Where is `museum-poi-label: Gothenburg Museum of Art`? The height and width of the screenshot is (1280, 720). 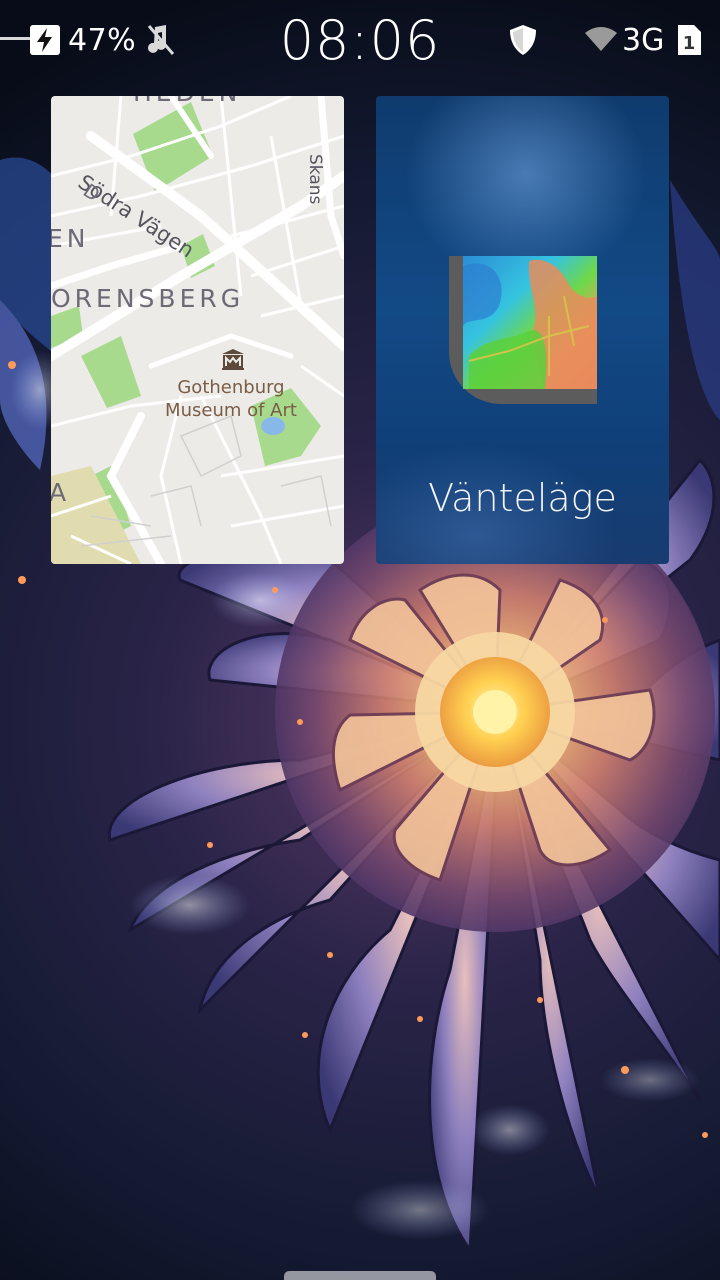 museum-poi-label: Gothenburg Museum of Art is located at coordinates (231, 399).